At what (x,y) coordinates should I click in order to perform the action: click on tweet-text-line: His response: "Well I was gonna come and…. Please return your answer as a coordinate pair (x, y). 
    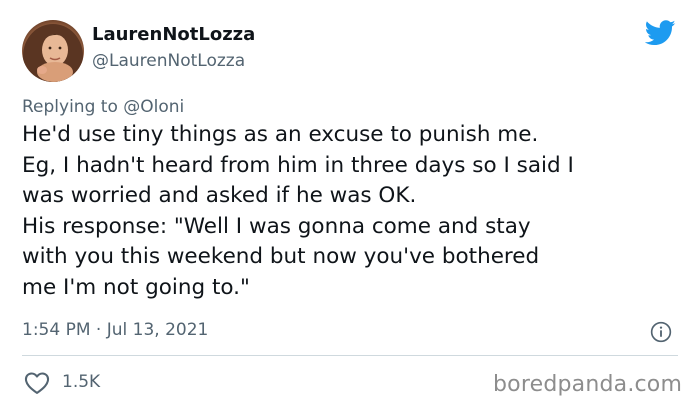
    Looking at the image, I should click on (276, 226).